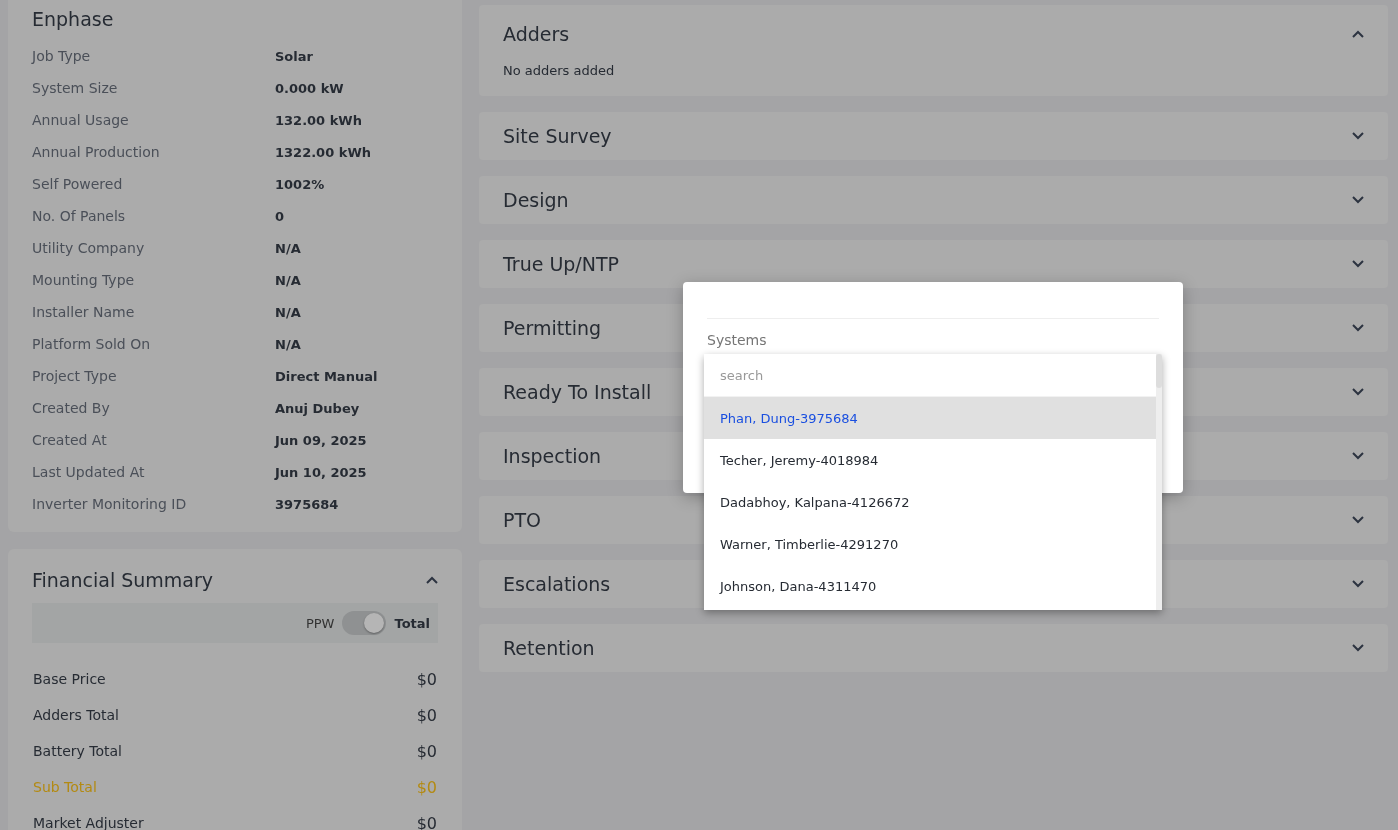 Image resolution: width=1398 pixels, height=830 pixels. What do you see at coordinates (81, 120) in the screenshot?
I see `field-label: Annual Usage` at bounding box center [81, 120].